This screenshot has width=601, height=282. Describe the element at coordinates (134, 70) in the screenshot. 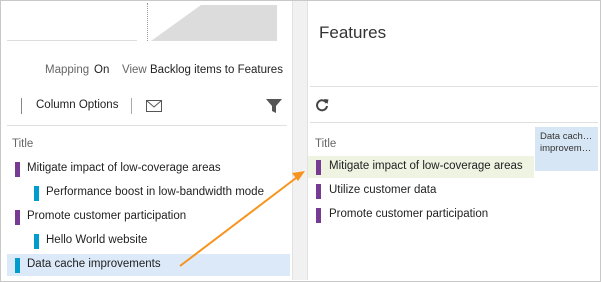

I see `view-label: View` at that location.